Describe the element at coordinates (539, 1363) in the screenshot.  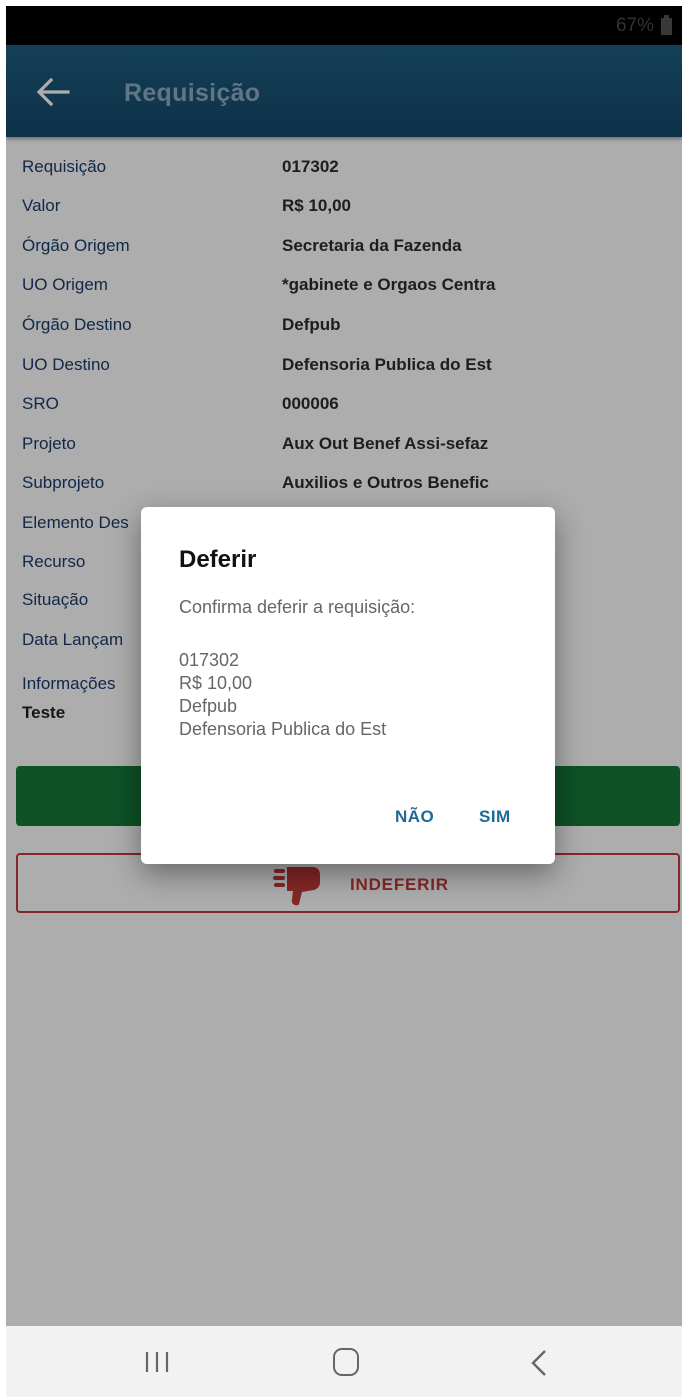
I see `system-back-icon` at that location.